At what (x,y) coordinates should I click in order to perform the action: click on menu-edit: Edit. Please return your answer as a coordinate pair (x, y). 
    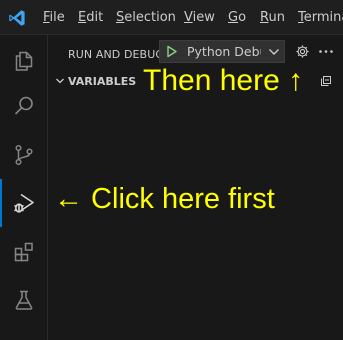
    Looking at the image, I should click on (90, 17).